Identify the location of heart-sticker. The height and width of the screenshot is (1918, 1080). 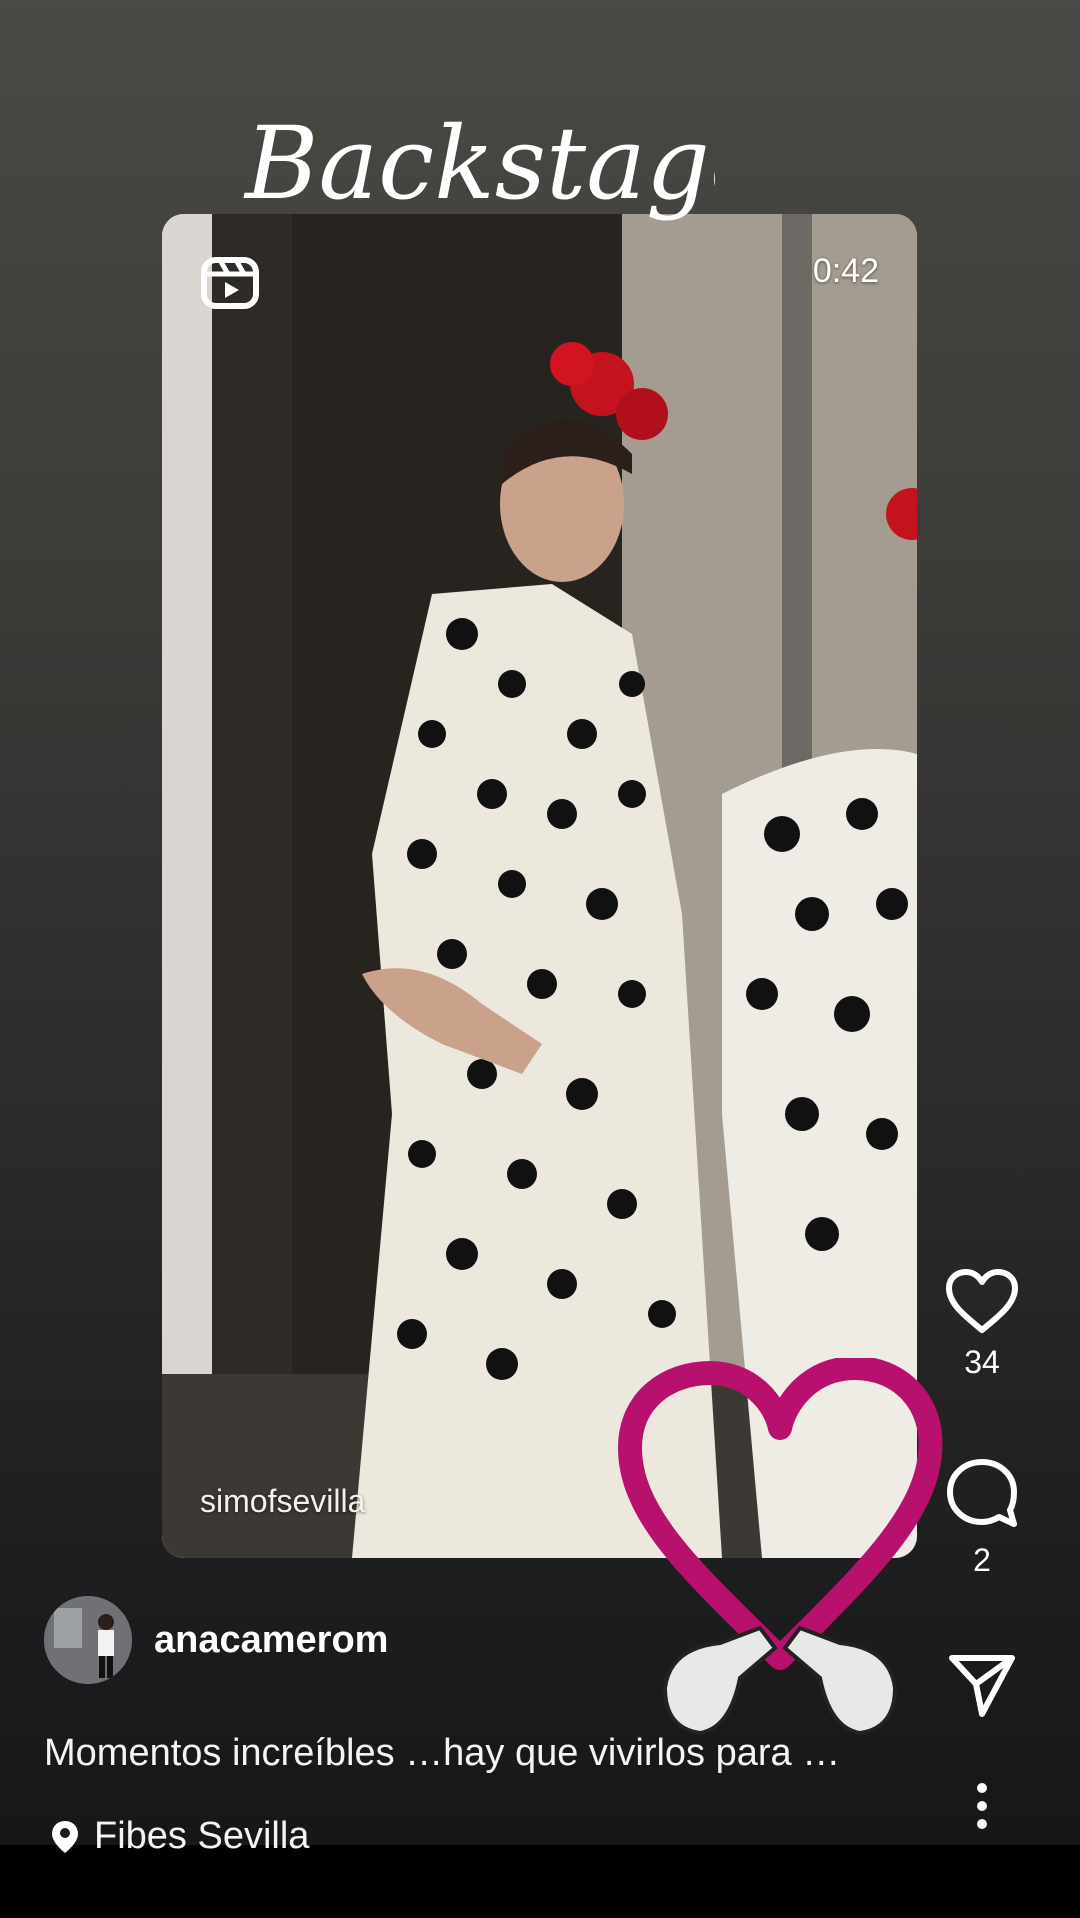
(780, 1547).